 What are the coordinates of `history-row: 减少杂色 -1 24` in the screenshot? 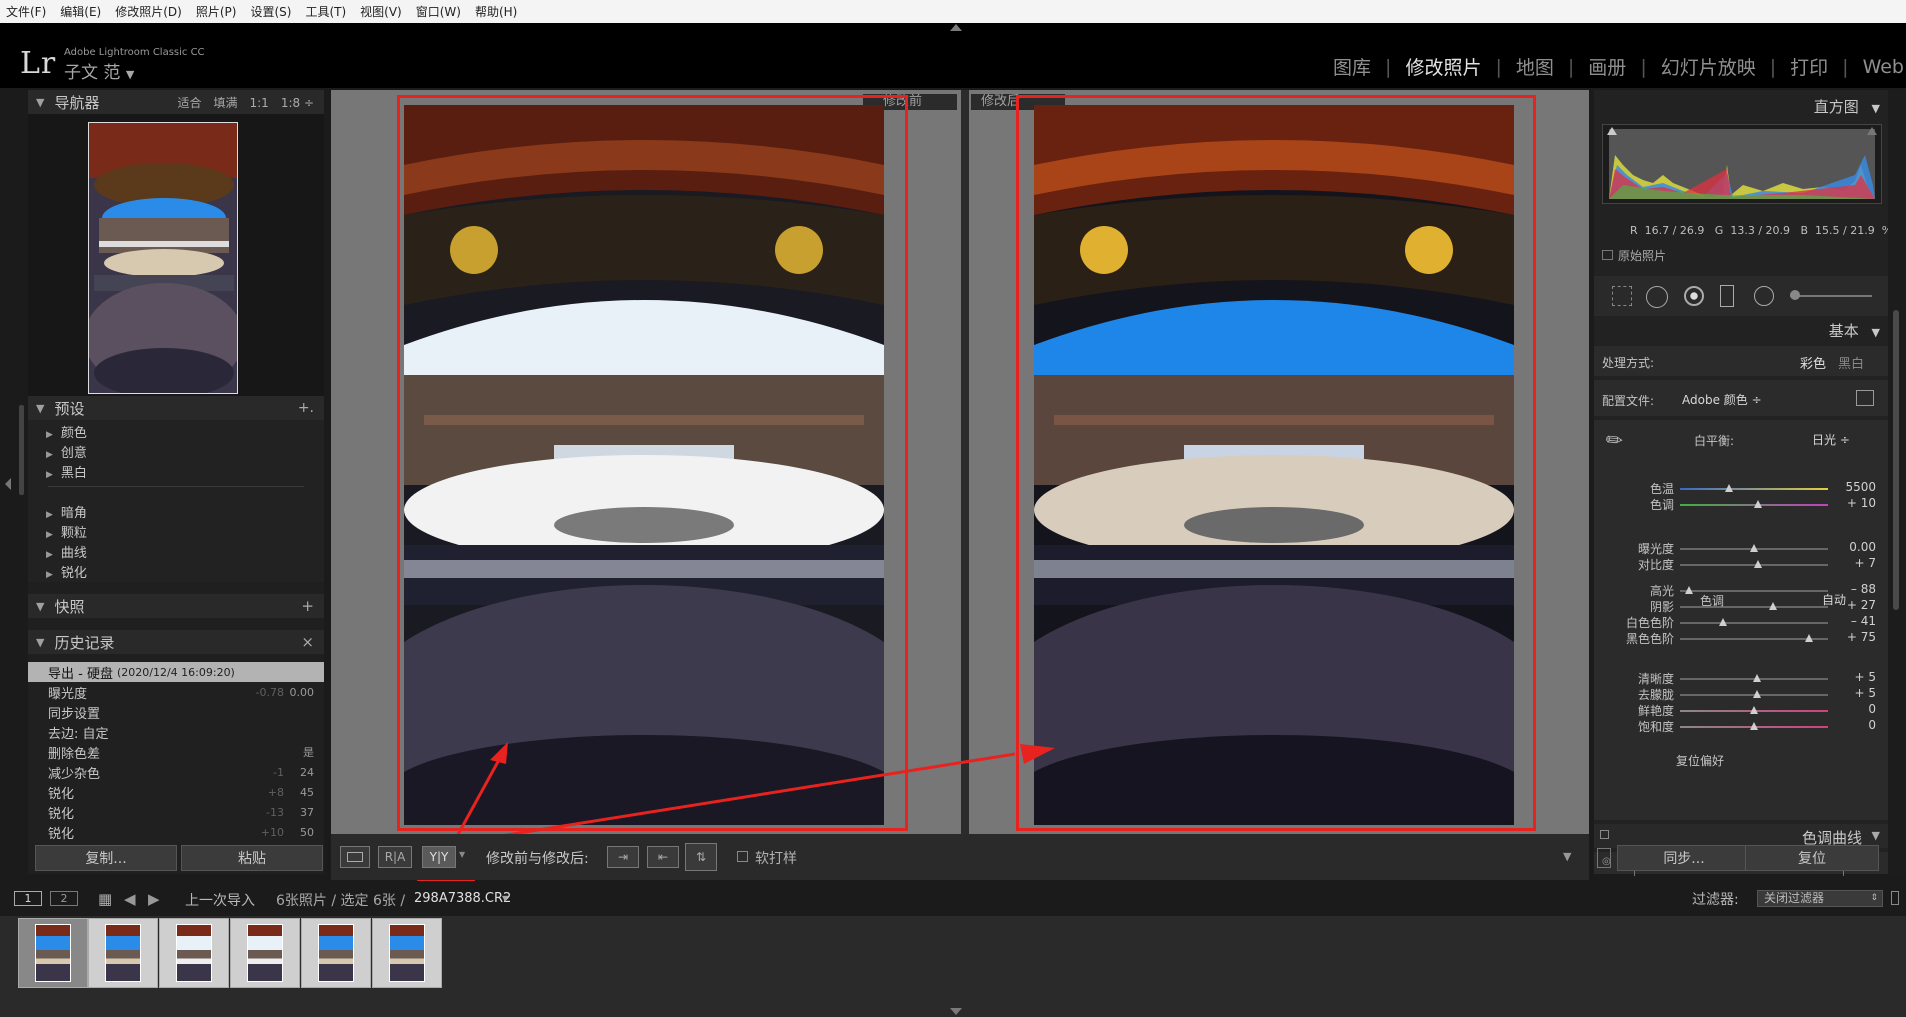 It's located at (176, 772).